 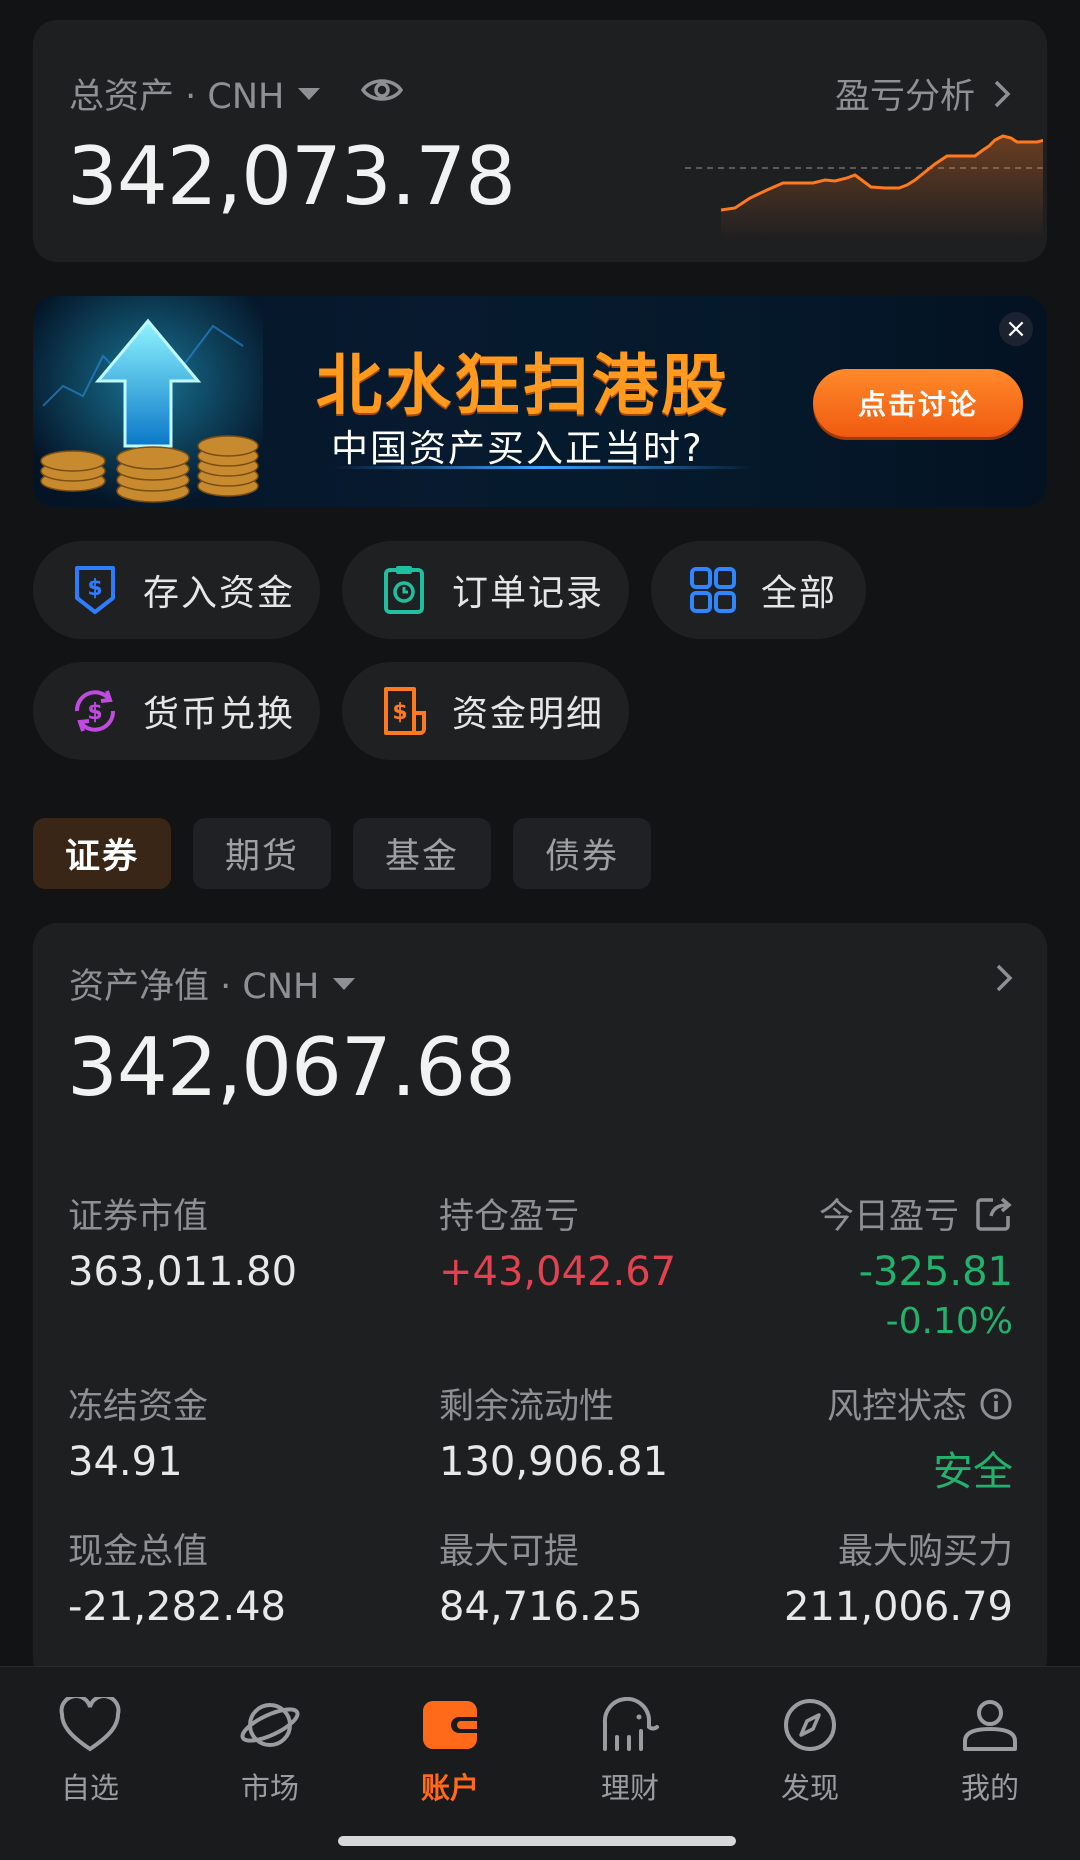 I want to click on position-pnl-metric: 持仓盈亏 +43,042.67, so click(x=557, y=1241).